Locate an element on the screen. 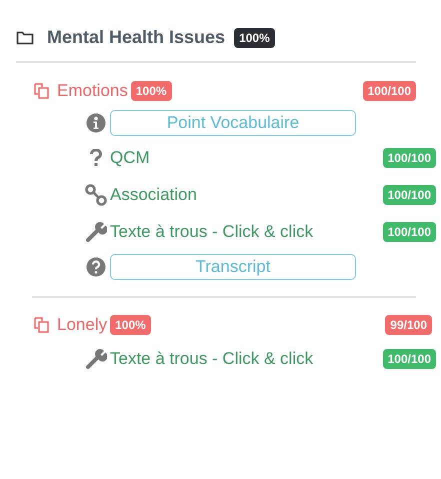 The image size is (441, 479). link-icon is located at coordinates (96, 195).